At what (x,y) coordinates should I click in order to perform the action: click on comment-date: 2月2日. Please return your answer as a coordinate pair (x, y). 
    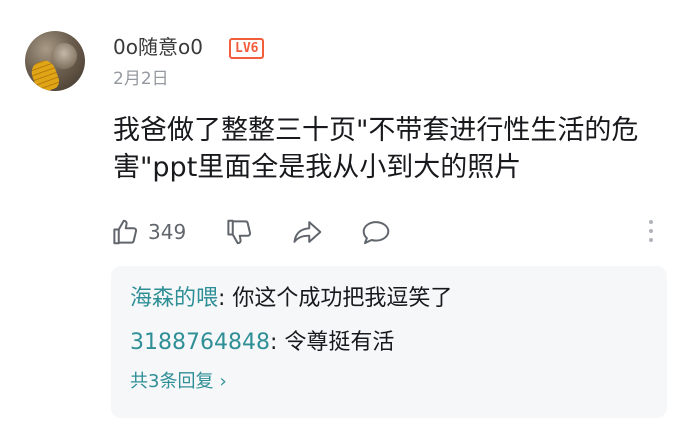
    Looking at the image, I should click on (141, 79).